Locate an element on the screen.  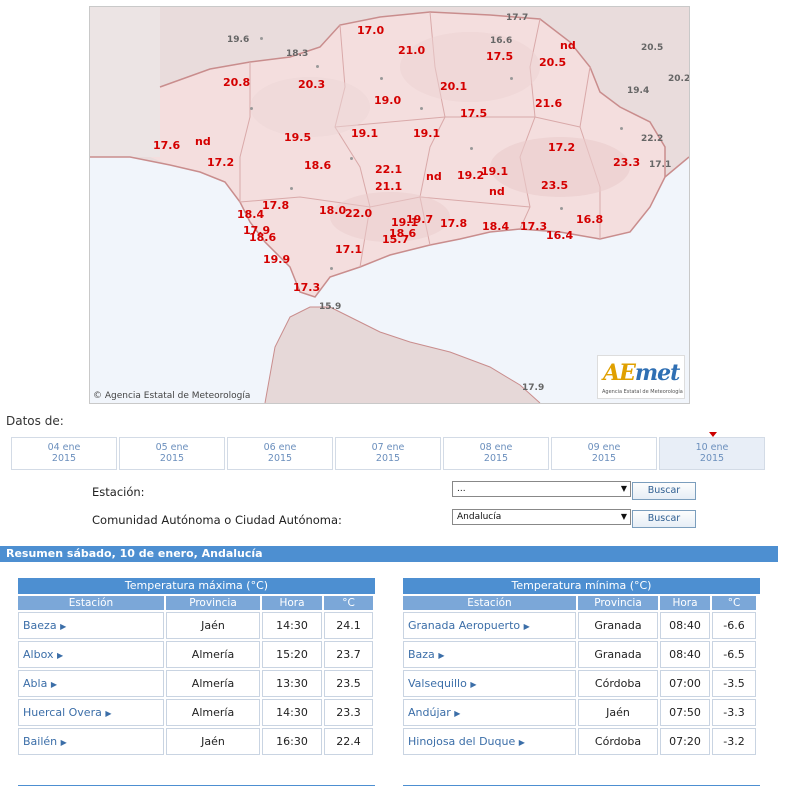
aemet-logo: AEmet Agencia Estatal de Meteorología is located at coordinates (641, 377).